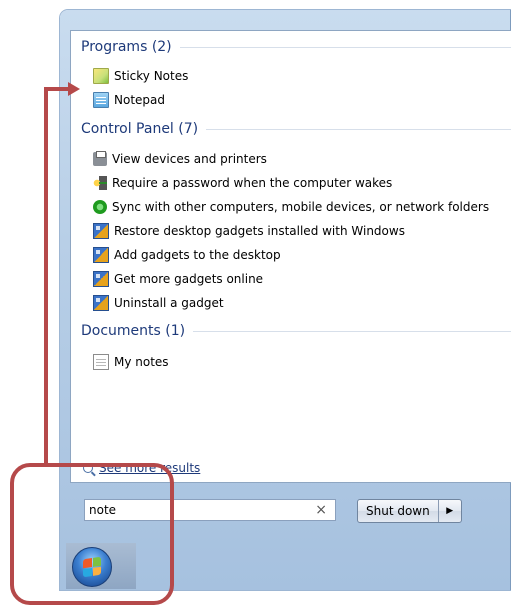 The height and width of the screenshot is (610, 511). What do you see at coordinates (180, 159) in the screenshot?
I see `result-view-devices: View devices and printers` at bounding box center [180, 159].